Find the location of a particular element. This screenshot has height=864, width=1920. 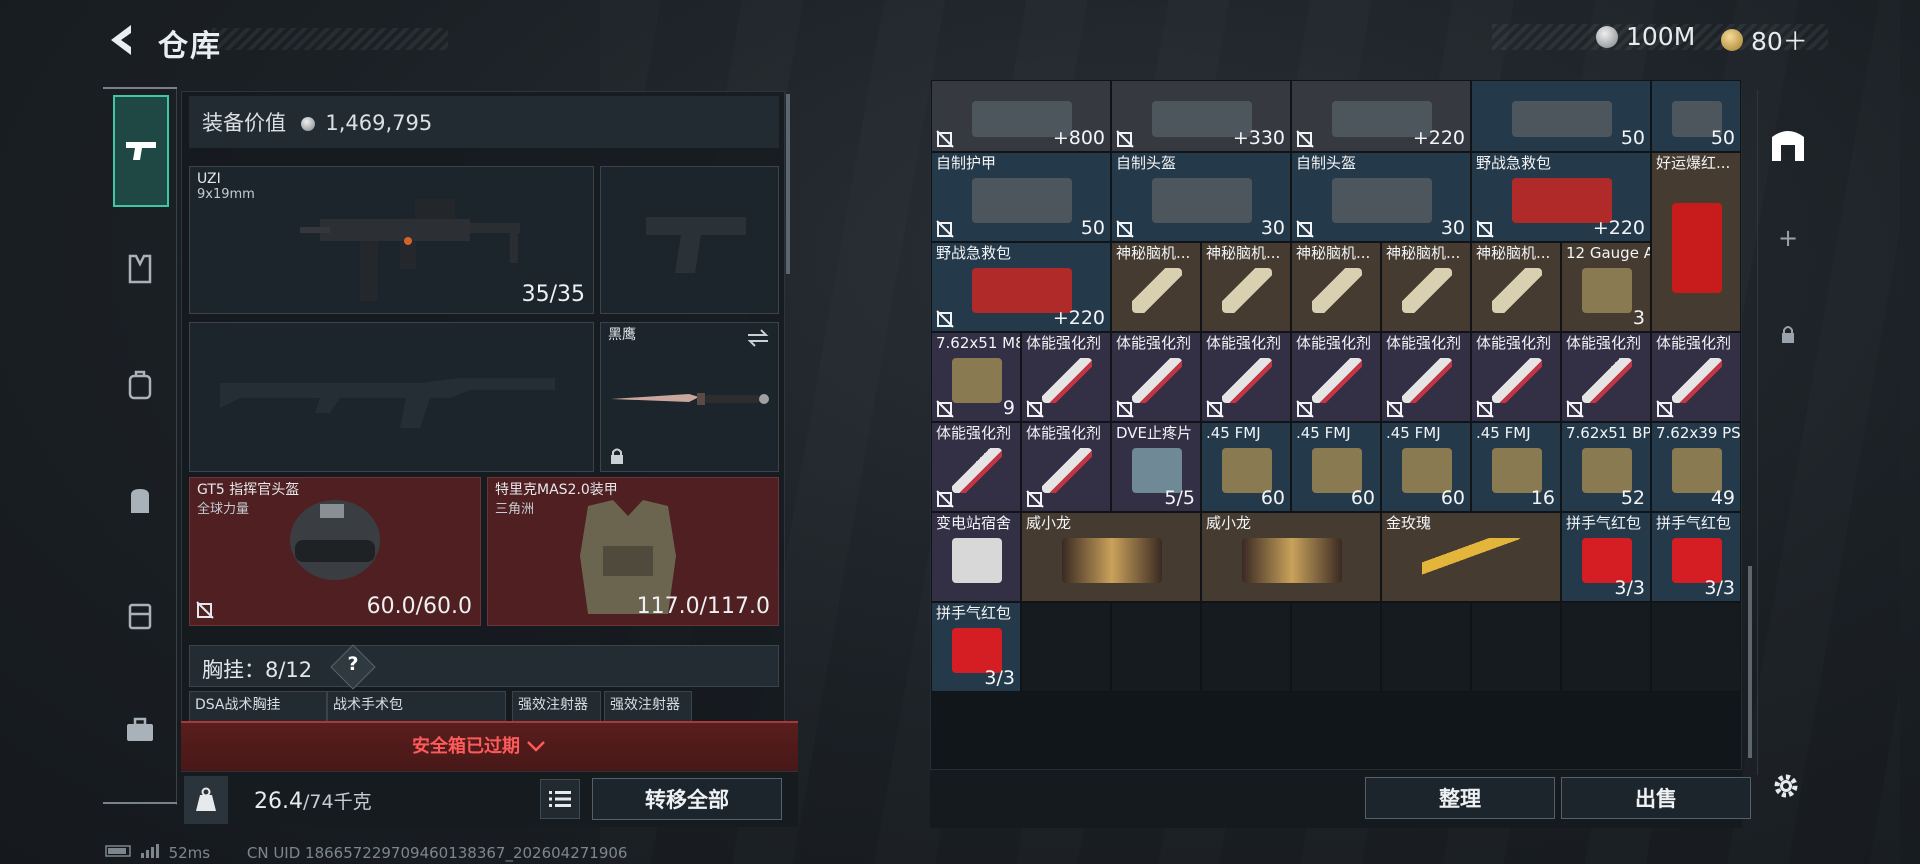

inventory-cell: +800 is located at coordinates (1021, 116).